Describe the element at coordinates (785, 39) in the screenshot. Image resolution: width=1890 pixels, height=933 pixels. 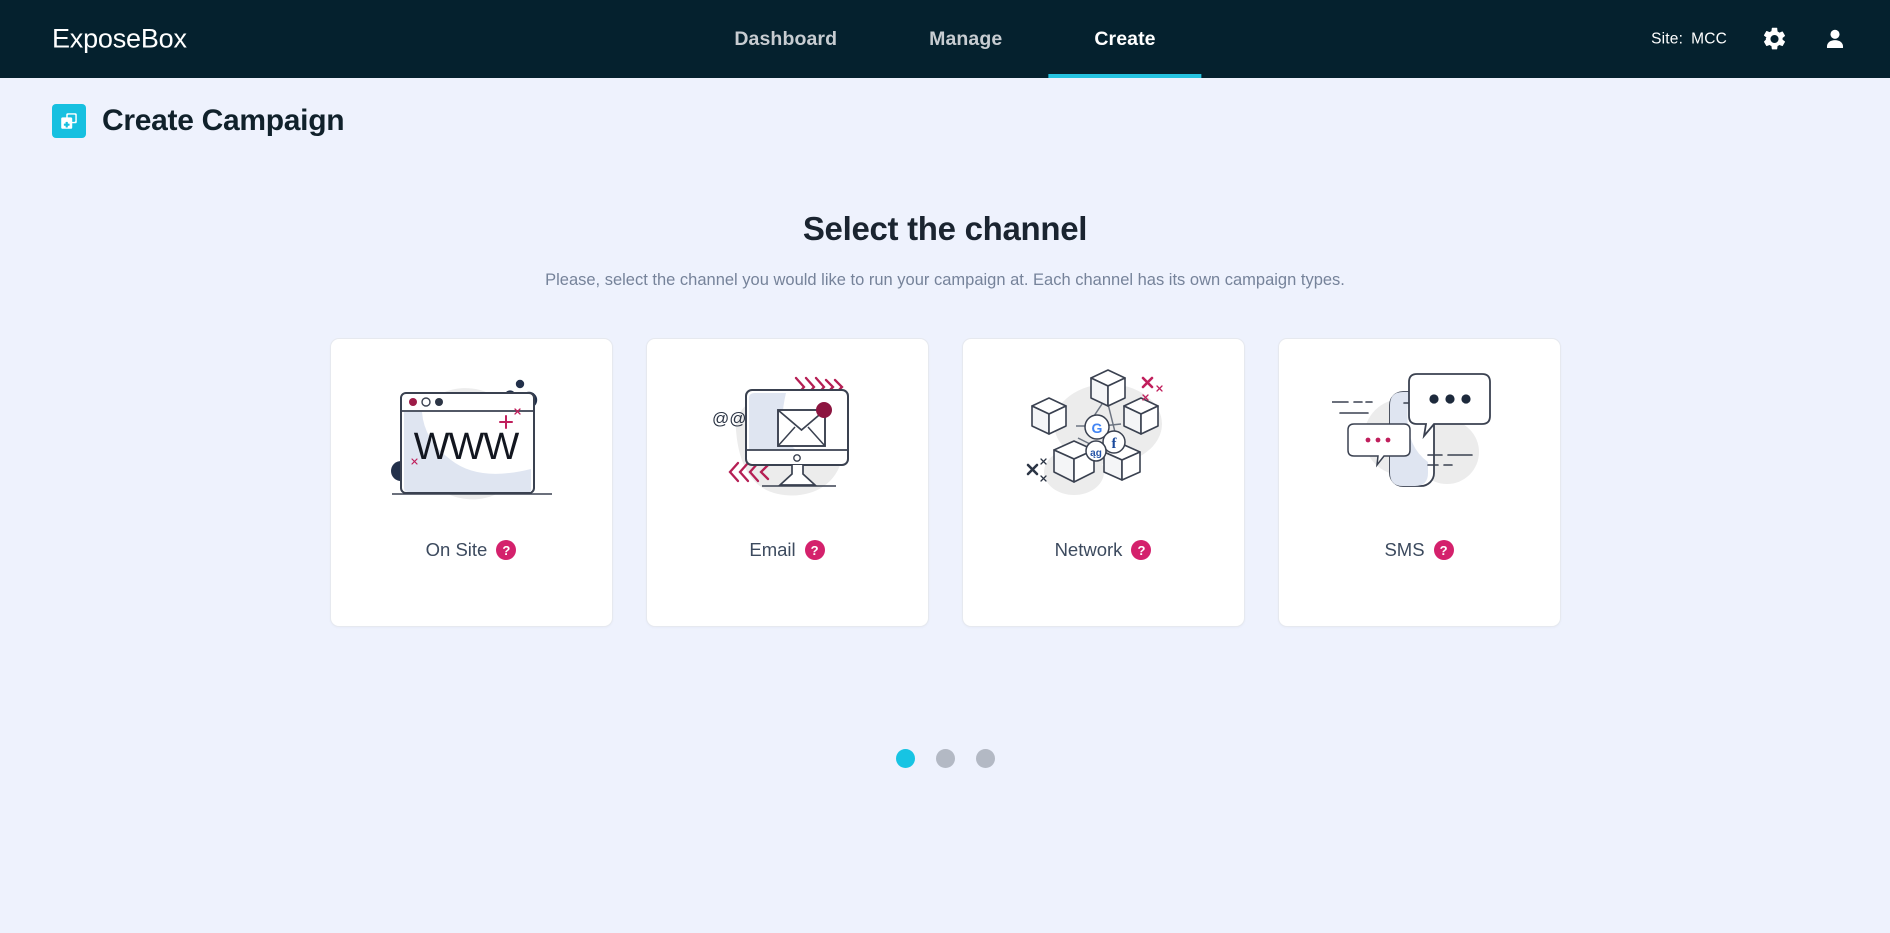
I see `tab-dashboard: Dashboard` at that location.